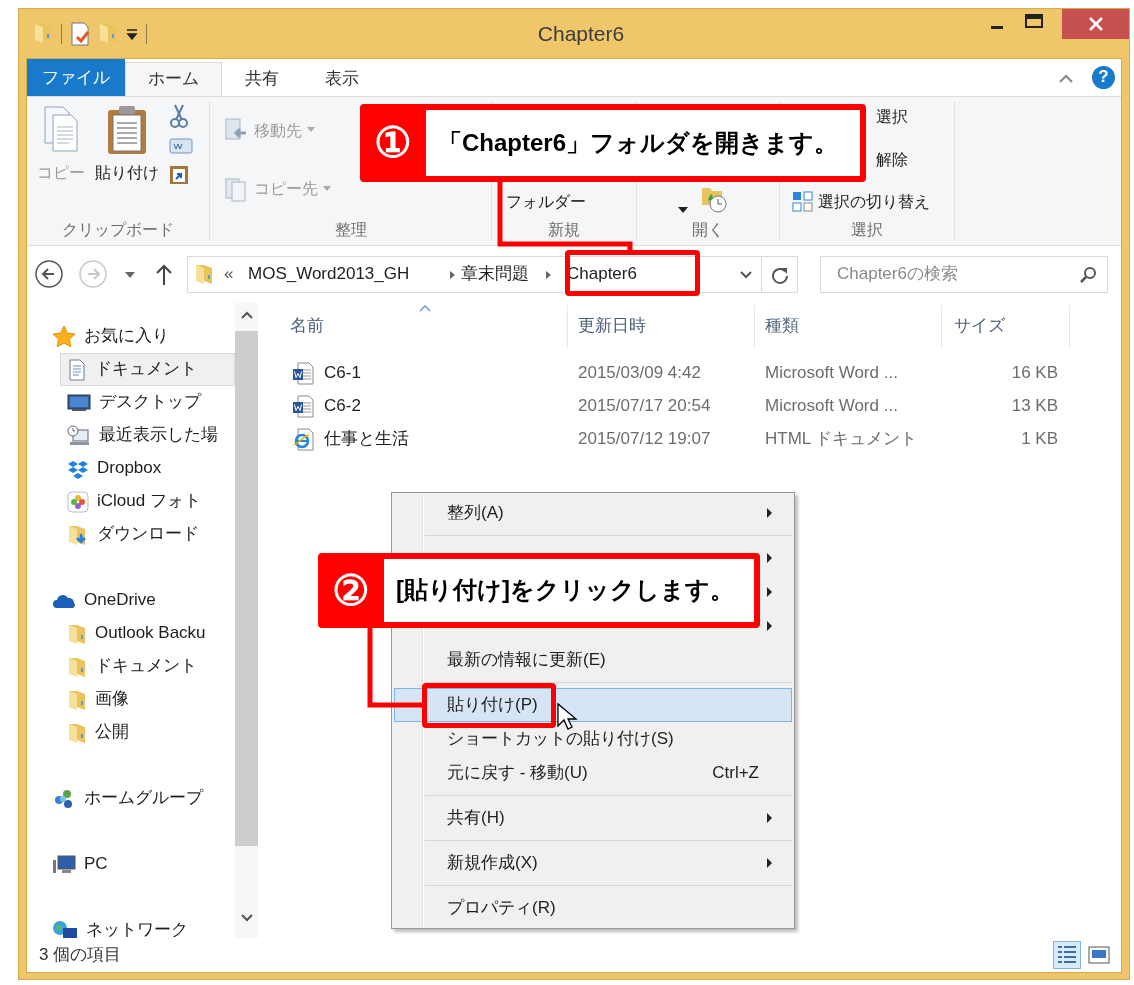 The image size is (1134, 985). Describe the element at coordinates (683, 210) in the screenshot. I see `caret-icon` at that location.